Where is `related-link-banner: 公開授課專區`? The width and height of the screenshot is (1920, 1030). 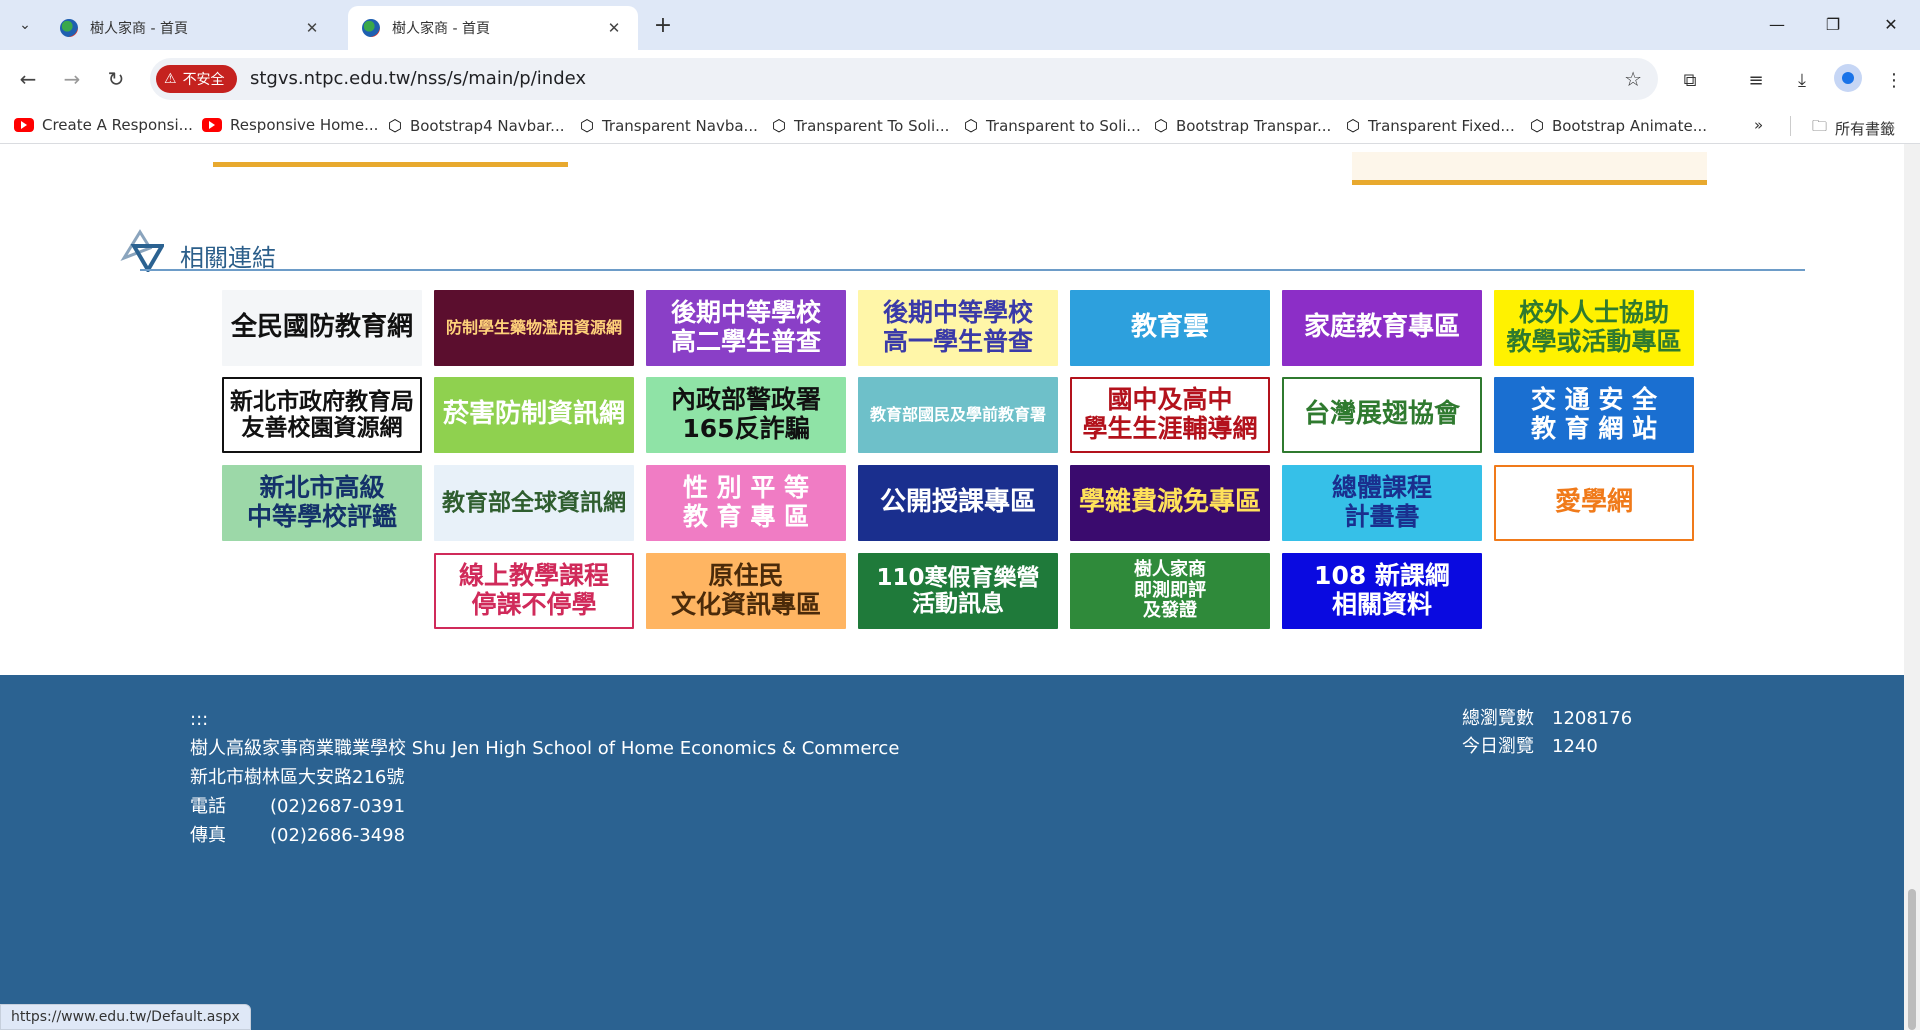 related-link-banner: 公開授課專區 is located at coordinates (958, 503).